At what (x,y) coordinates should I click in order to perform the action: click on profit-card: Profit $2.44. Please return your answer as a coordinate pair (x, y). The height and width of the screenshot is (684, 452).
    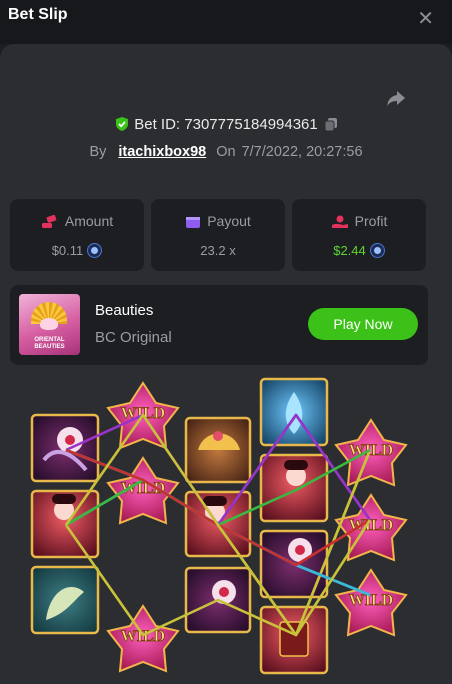
    Looking at the image, I should click on (359, 235).